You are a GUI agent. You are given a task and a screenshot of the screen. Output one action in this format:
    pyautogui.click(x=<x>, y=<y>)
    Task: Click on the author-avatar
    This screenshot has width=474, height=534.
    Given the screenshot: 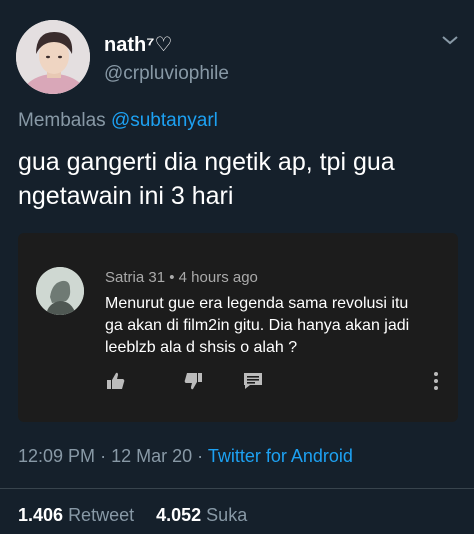 What is the action you would take?
    pyautogui.click(x=53, y=57)
    